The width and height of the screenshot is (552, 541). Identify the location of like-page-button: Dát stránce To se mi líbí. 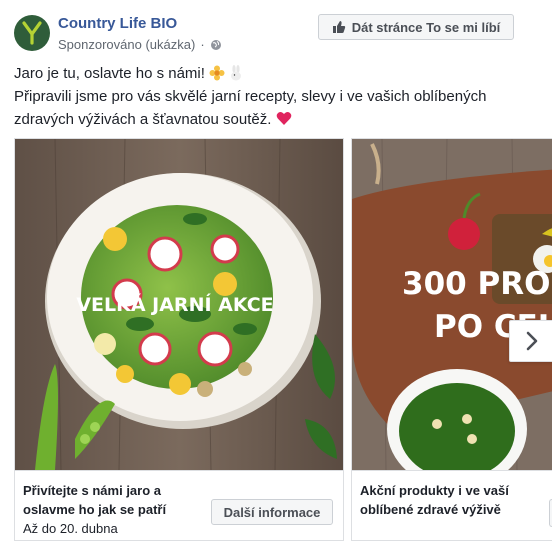
(416, 27).